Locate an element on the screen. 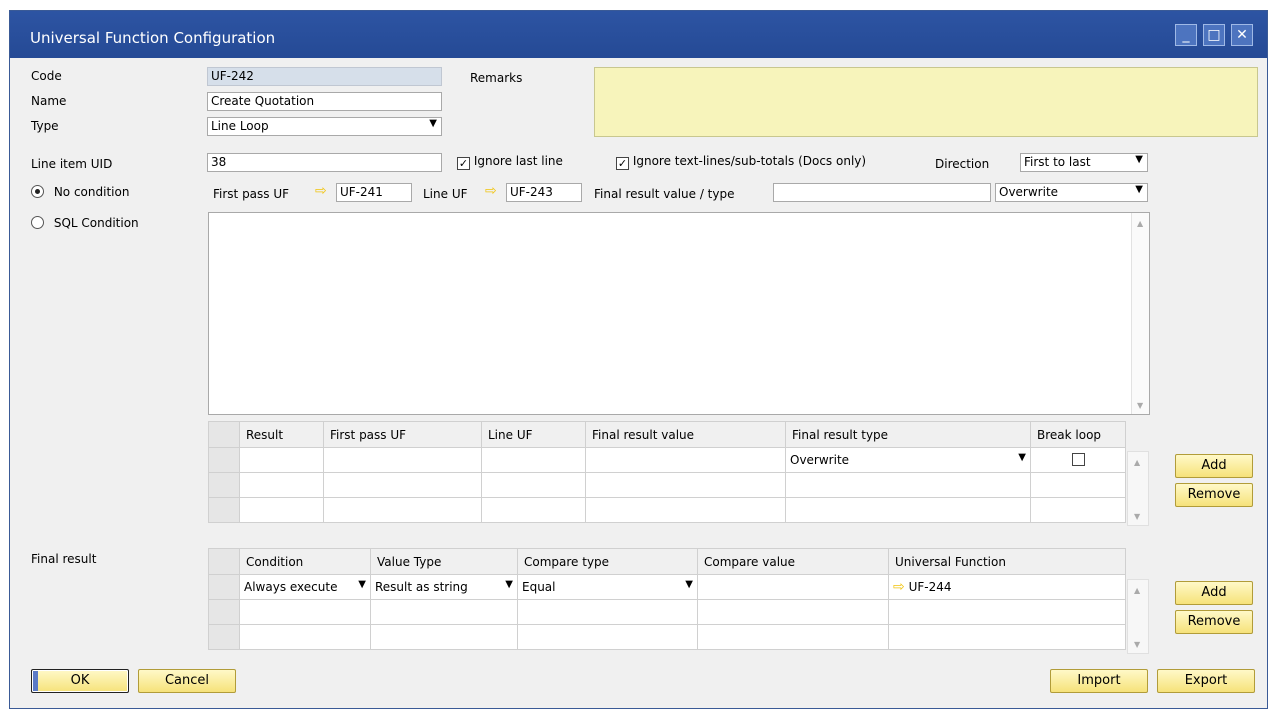 The height and width of the screenshot is (711, 1274). column-header-compare-value: Compare value is located at coordinates (793, 561).